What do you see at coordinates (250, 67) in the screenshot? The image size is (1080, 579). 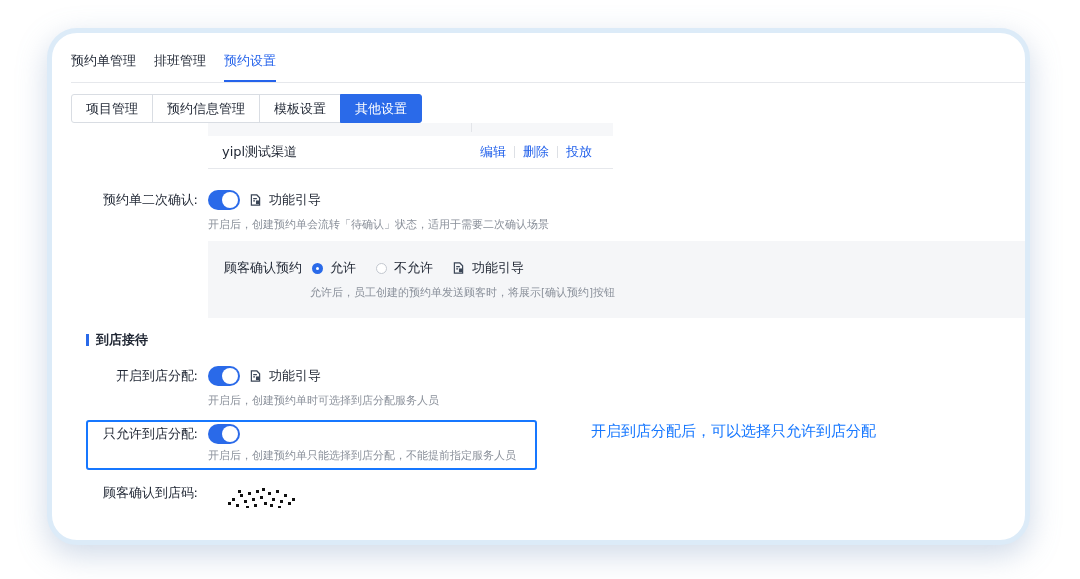 I see `tab: 预约设置` at bounding box center [250, 67].